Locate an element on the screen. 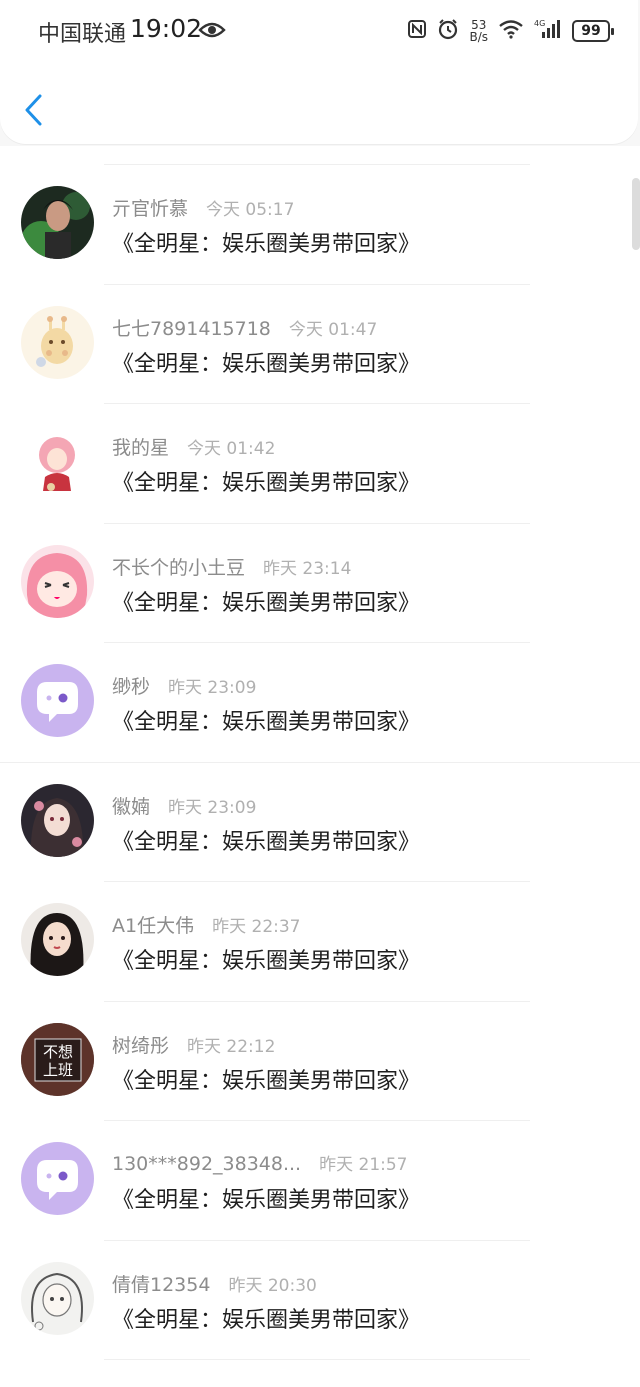 This screenshot has width=640, height=1387. username: 不长个的小土豆 is located at coordinates (178, 568).